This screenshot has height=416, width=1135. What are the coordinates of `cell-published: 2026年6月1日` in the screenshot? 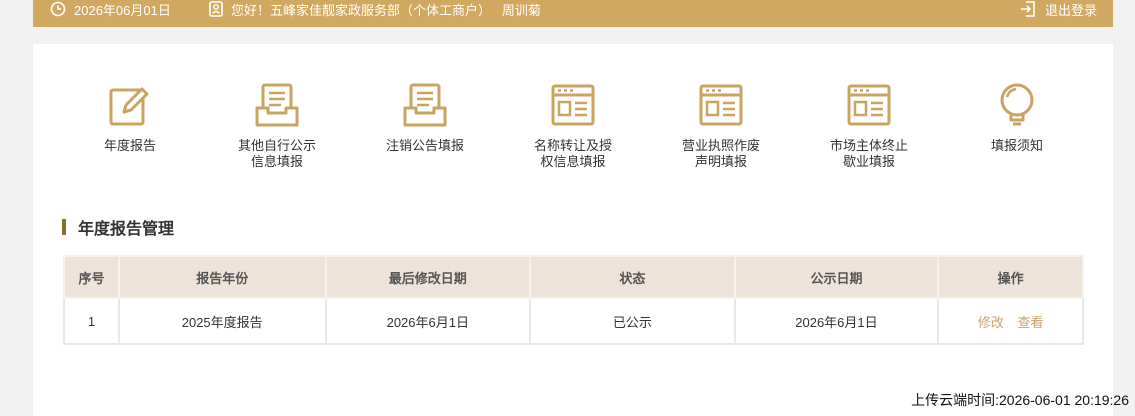 It's located at (836, 321).